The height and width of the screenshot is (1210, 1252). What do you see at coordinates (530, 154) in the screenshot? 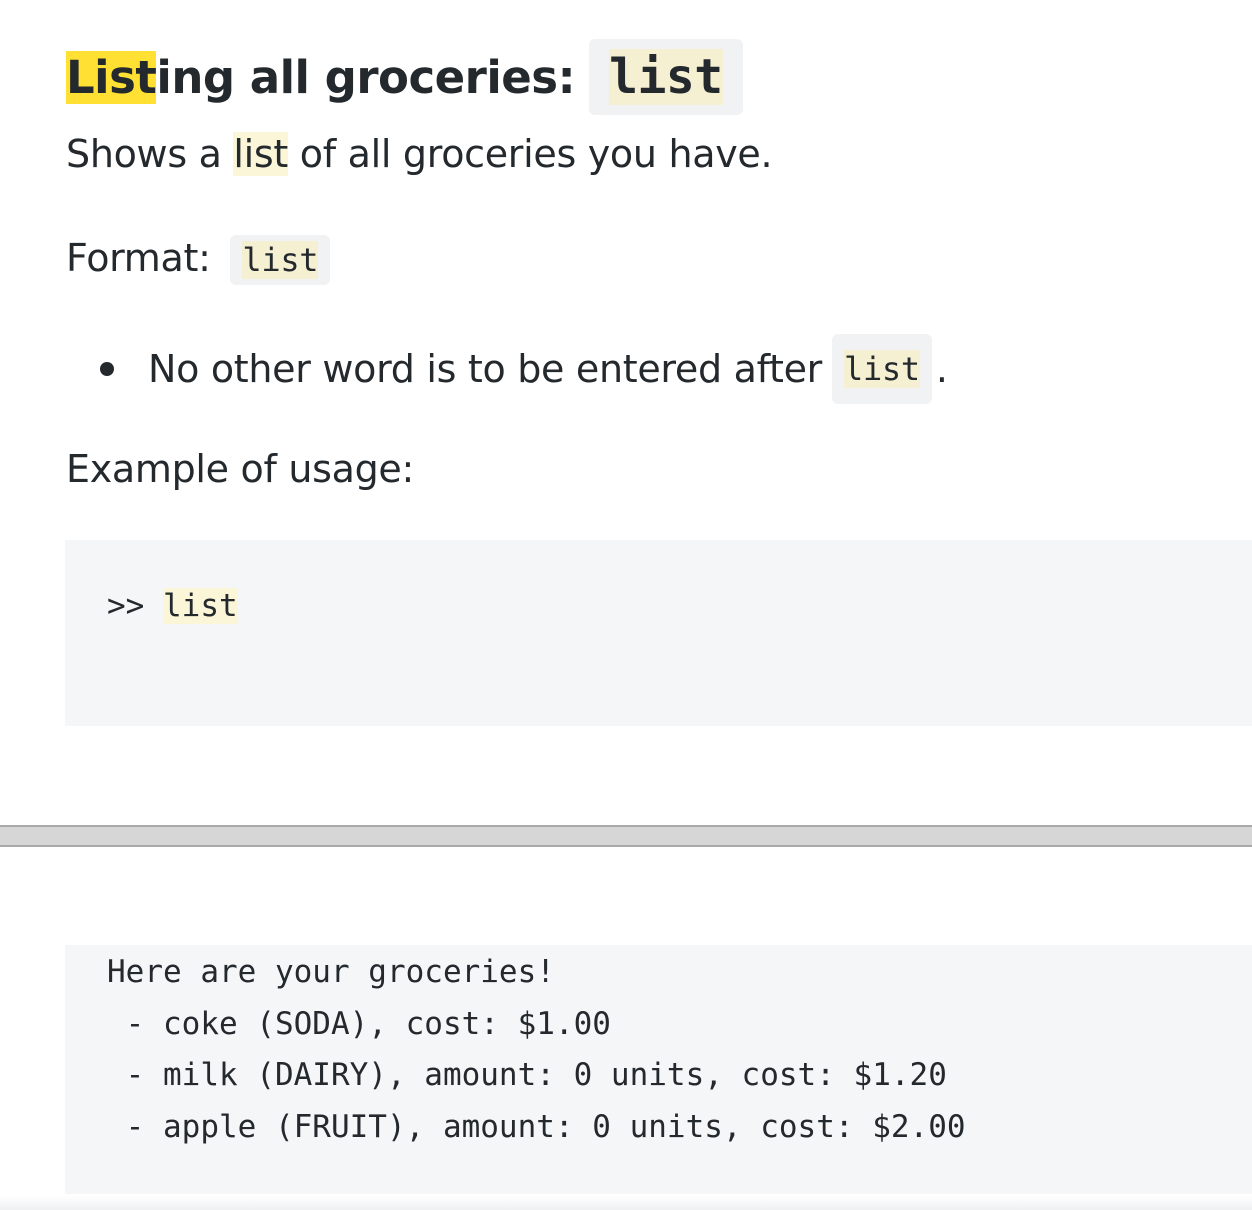
I see `description-after: of all groceries you have.` at bounding box center [530, 154].